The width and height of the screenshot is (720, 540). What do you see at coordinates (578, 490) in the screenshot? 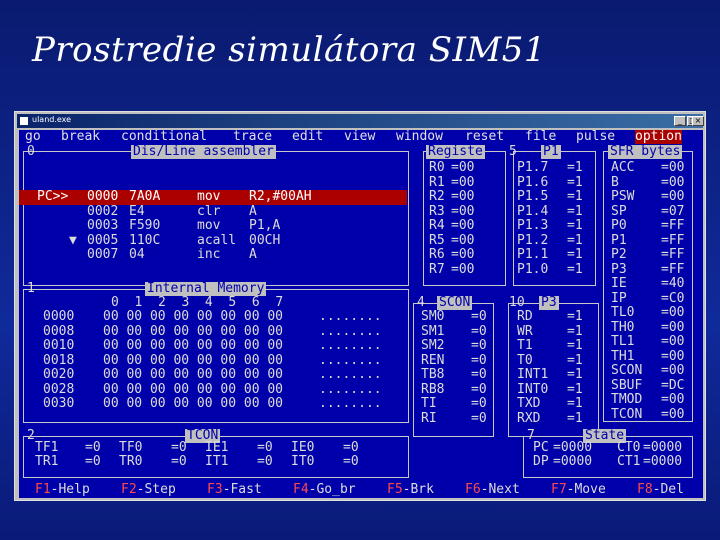
I see `f7-move-key: F7-Move` at bounding box center [578, 490].